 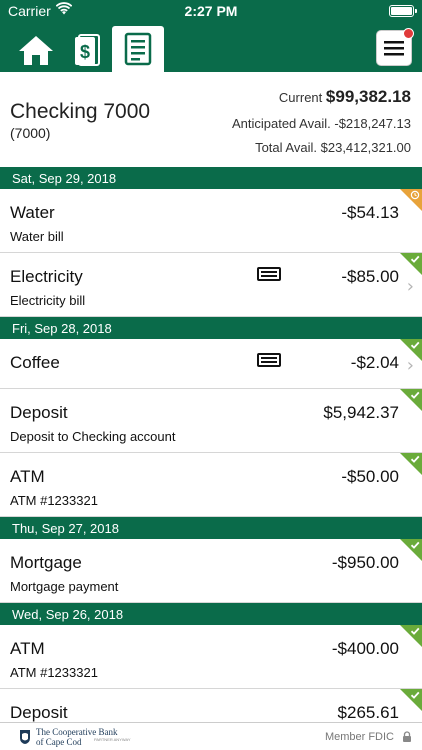 What do you see at coordinates (80, 111) in the screenshot?
I see `account-name: Checking 7000` at bounding box center [80, 111].